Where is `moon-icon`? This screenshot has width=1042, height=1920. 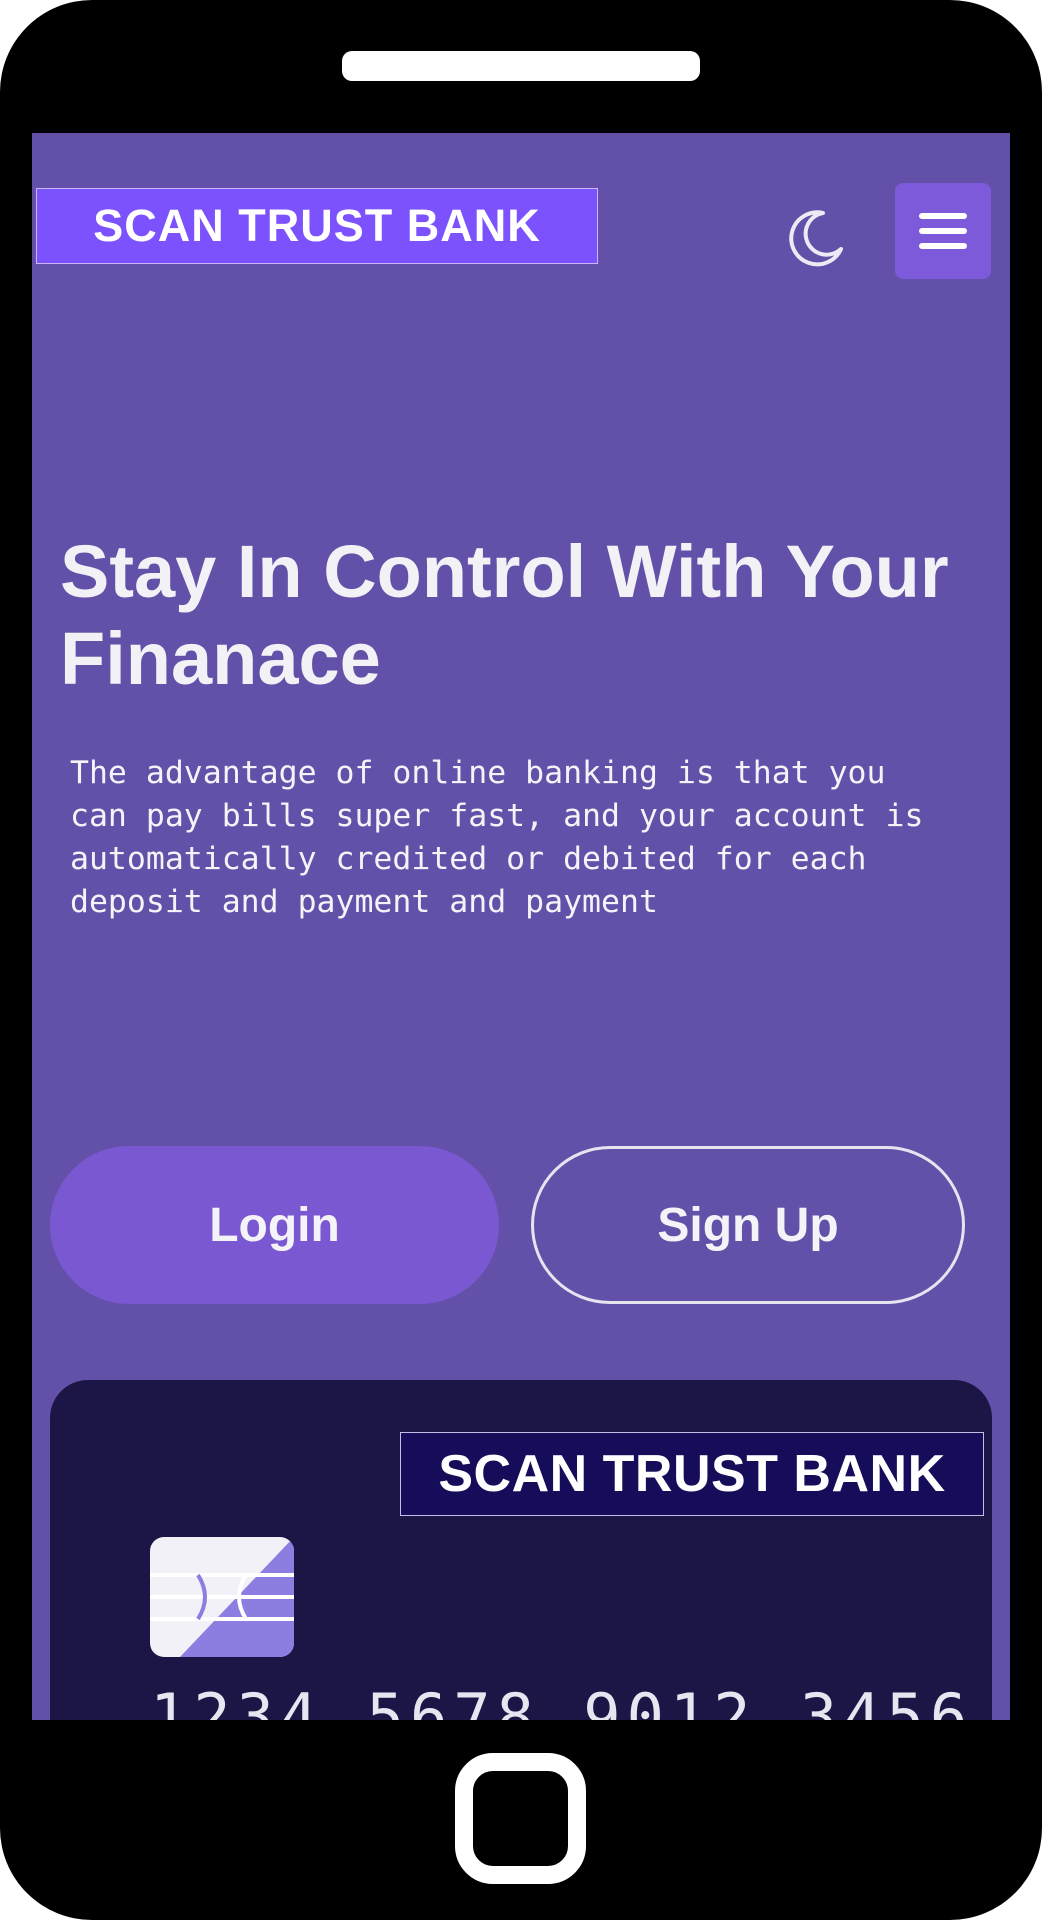
moon-icon is located at coordinates (816, 238).